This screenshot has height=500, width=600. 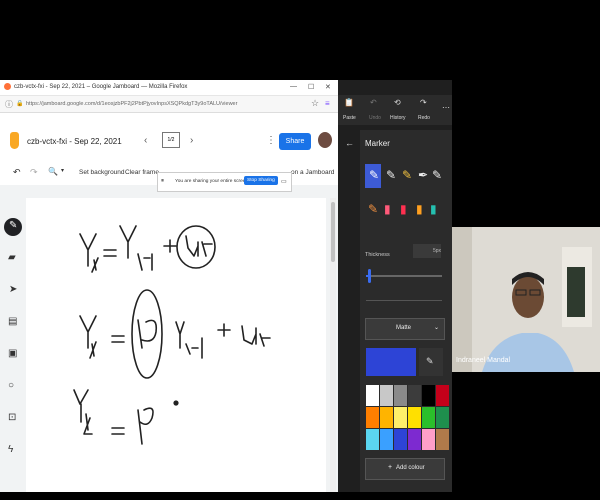 I want to click on minimize-icon: —, so click(x=293, y=86).